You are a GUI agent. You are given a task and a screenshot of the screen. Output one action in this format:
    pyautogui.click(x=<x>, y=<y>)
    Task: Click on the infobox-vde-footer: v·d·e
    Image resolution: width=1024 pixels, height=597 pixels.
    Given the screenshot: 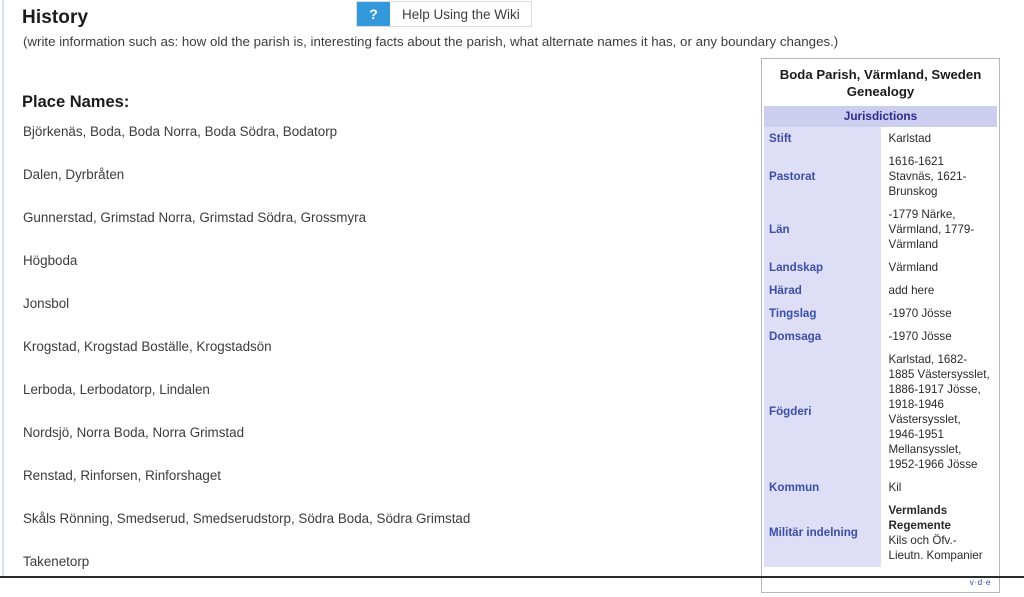 What is the action you would take?
    pyautogui.click(x=880, y=578)
    